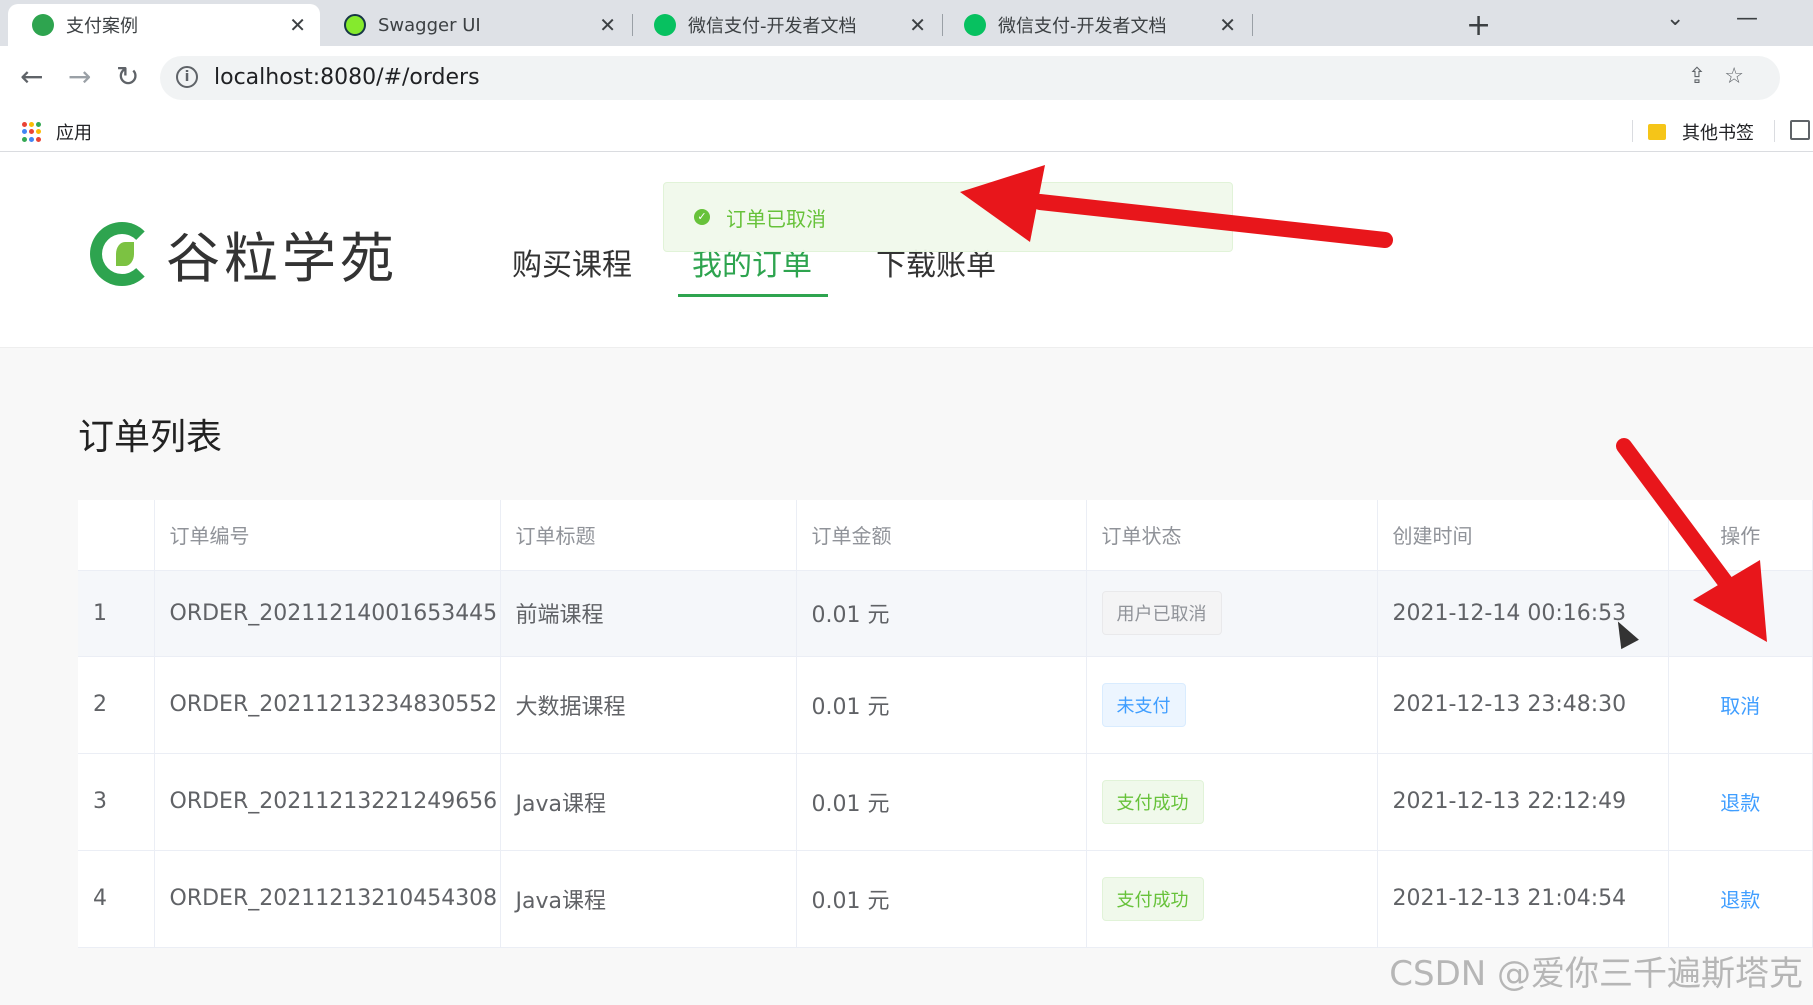 Image resolution: width=1813 pixels, height=1005 pixels. Describe the element at coordinates (43, 25) in the screenshot. I see `site-favicon-icon` at that location.